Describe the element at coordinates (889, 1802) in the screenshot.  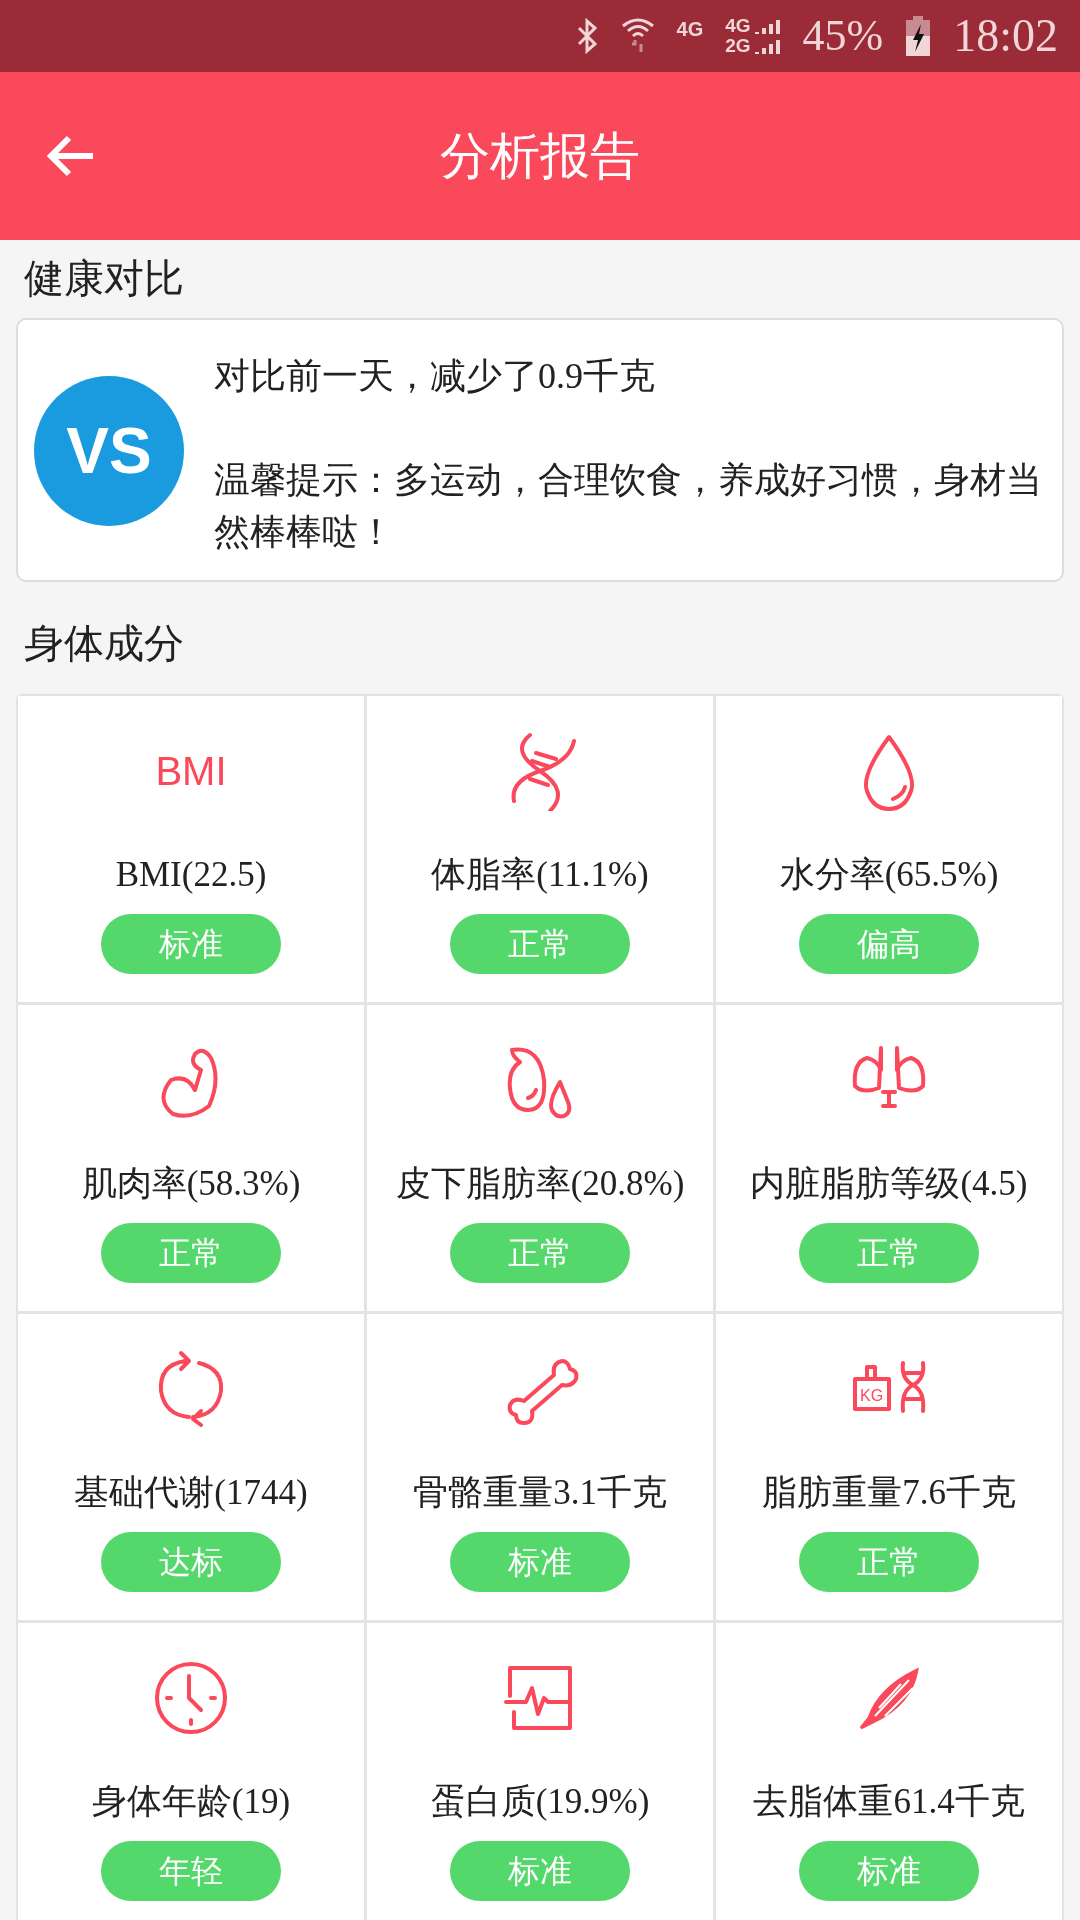
I see `metric-label: 去脂体重61.4千克` at that location.